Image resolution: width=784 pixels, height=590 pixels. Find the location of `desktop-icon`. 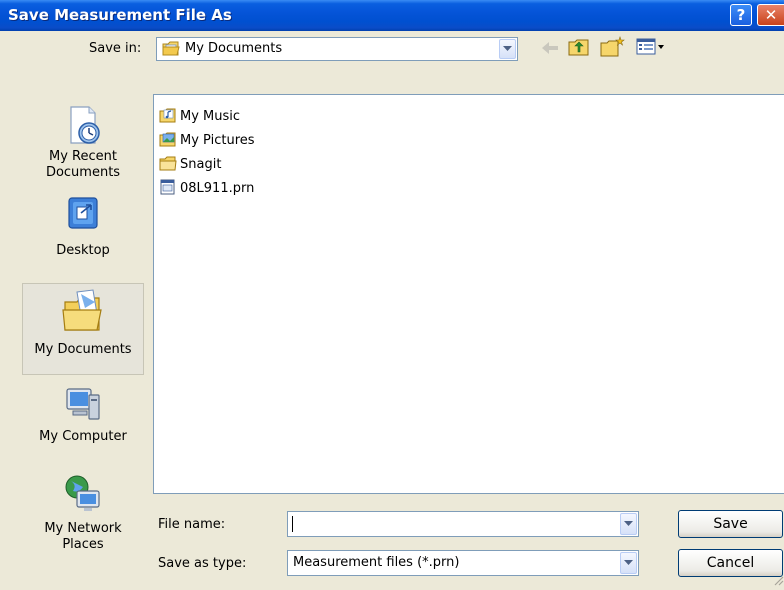

desktop-icon is located at coordinates (83, 215).